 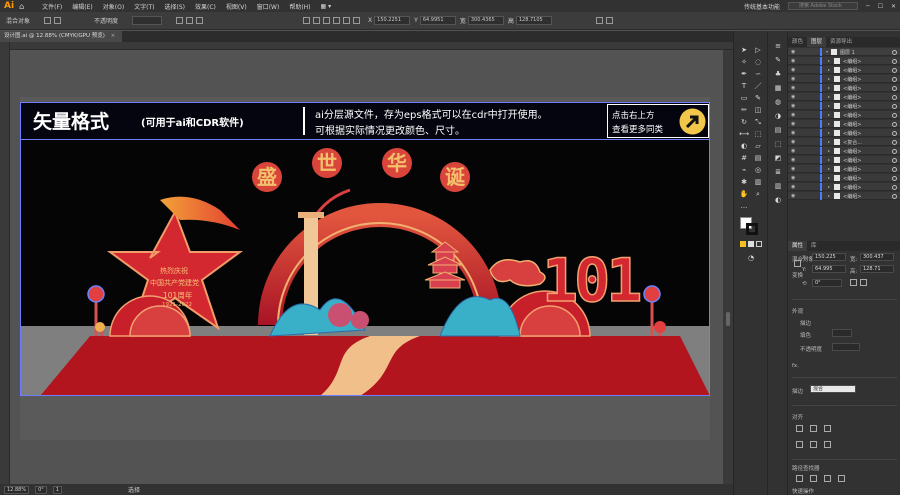 What do you see at coordinates (758, 62) in the screenshot?
I see `lasso-icon: ◌` at bounding box center [758, 62].